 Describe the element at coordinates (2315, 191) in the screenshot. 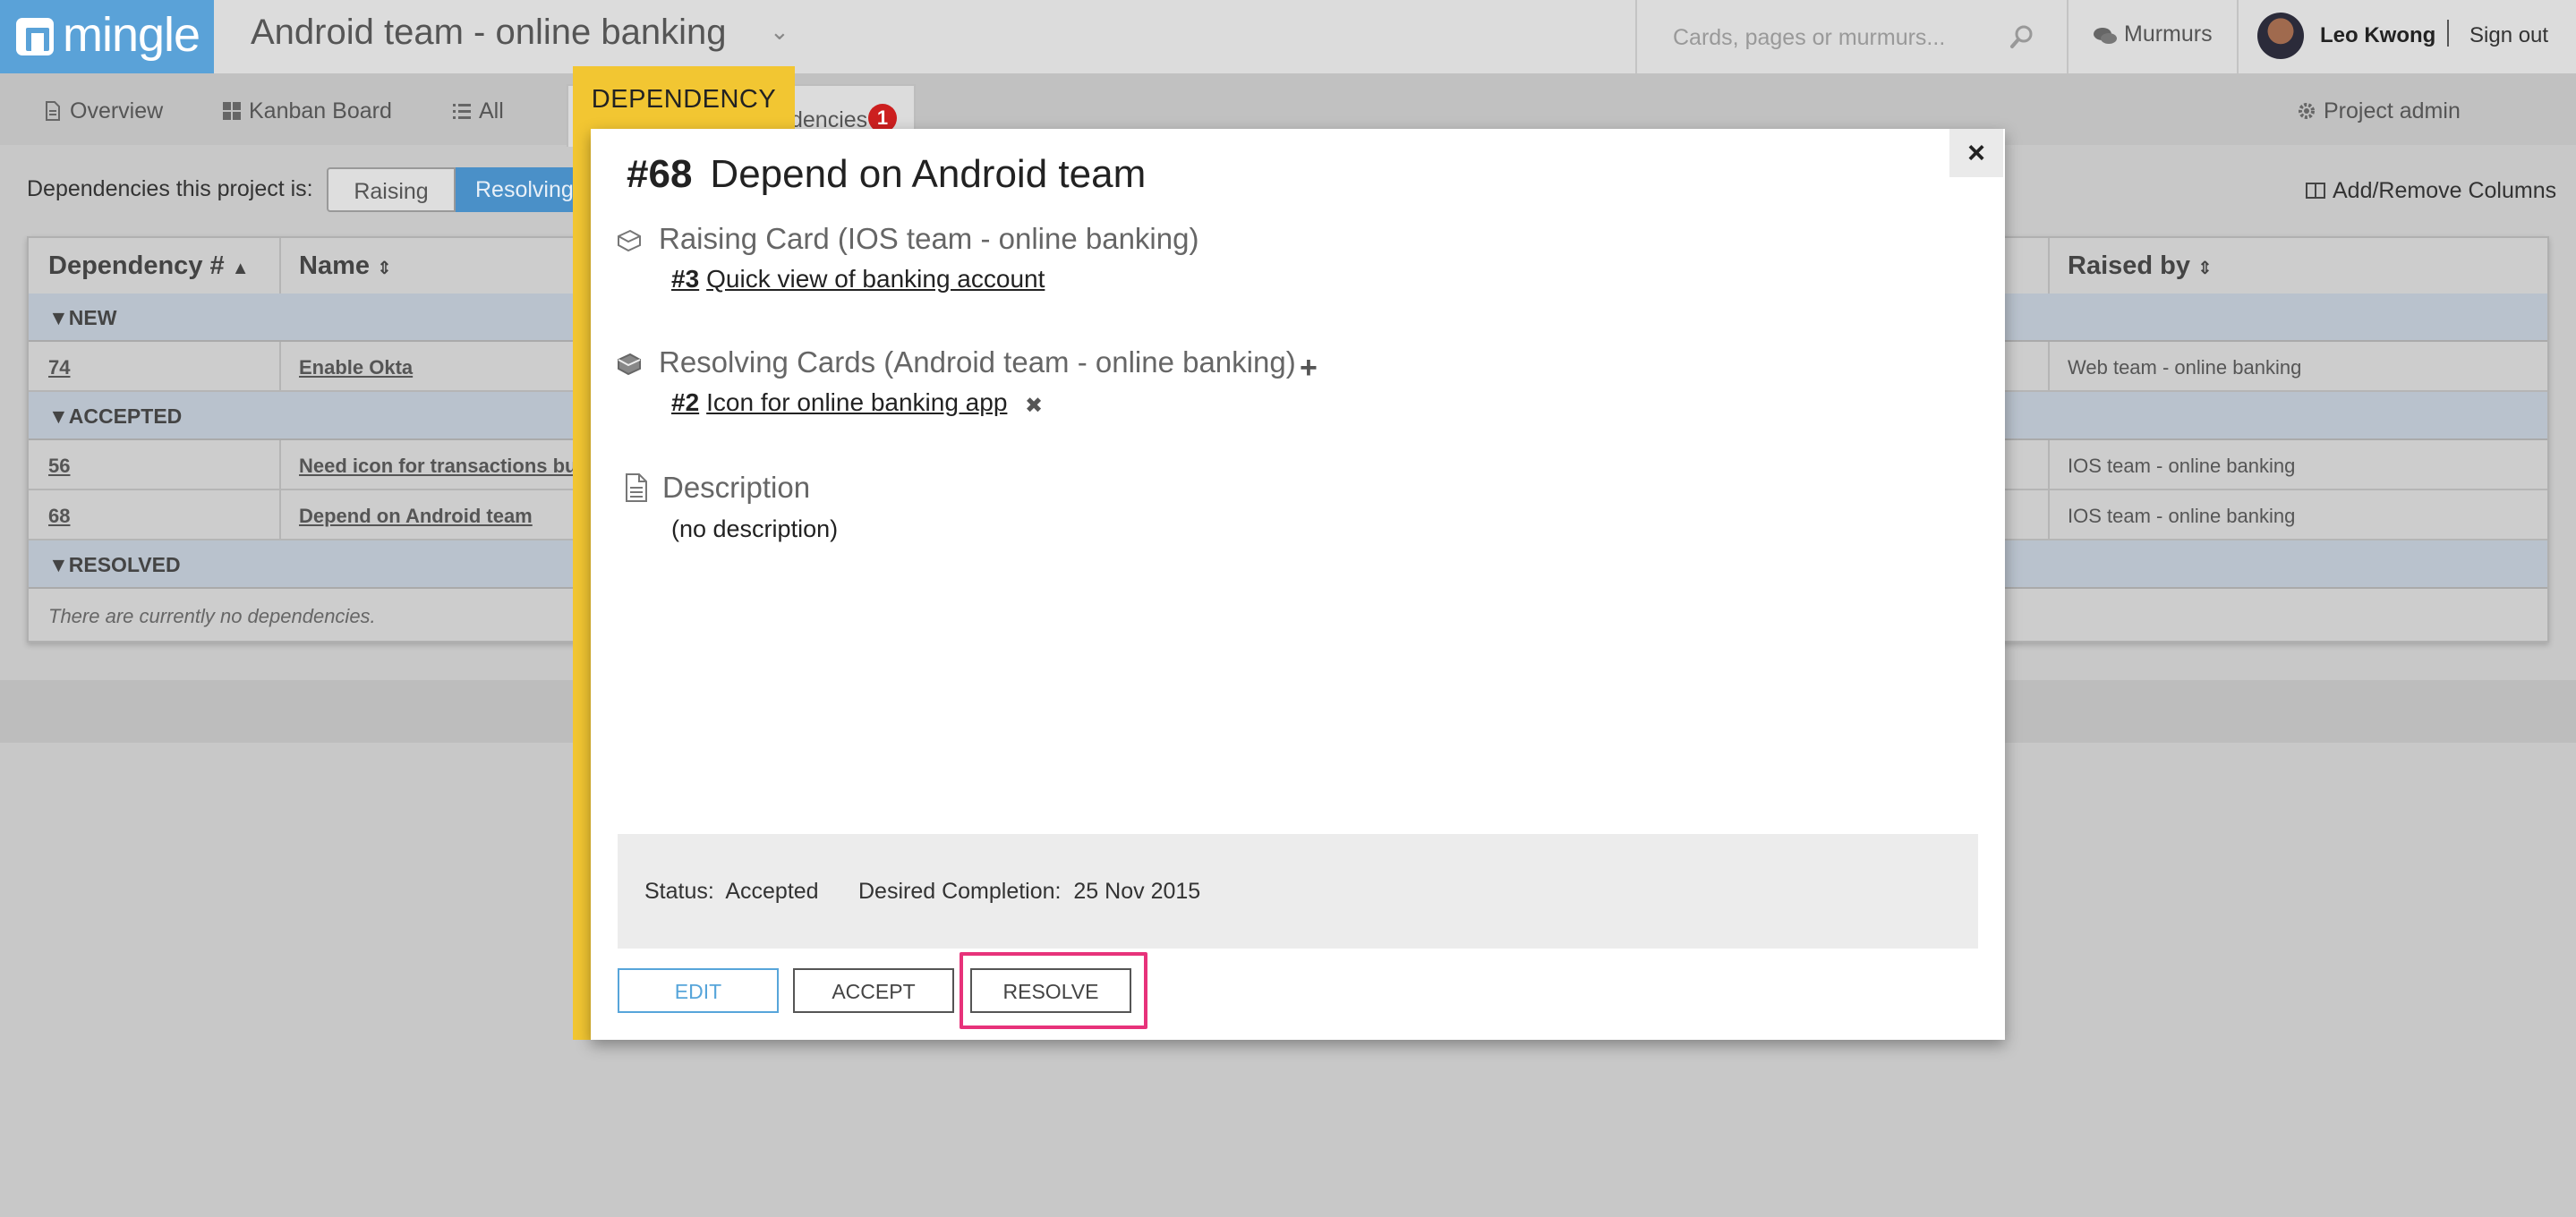

I see `columns-icon` at that location.